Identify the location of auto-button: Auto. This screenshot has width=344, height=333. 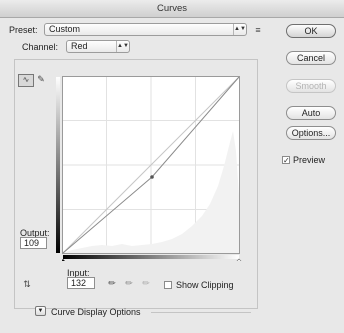
(311, 113).